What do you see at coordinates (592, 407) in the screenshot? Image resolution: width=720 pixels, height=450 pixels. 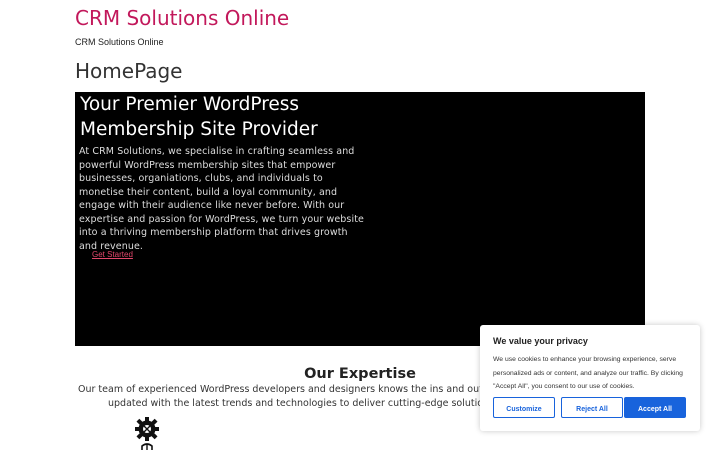 I see `reject-all-button: Reject All` at bounding box center [592, 407].